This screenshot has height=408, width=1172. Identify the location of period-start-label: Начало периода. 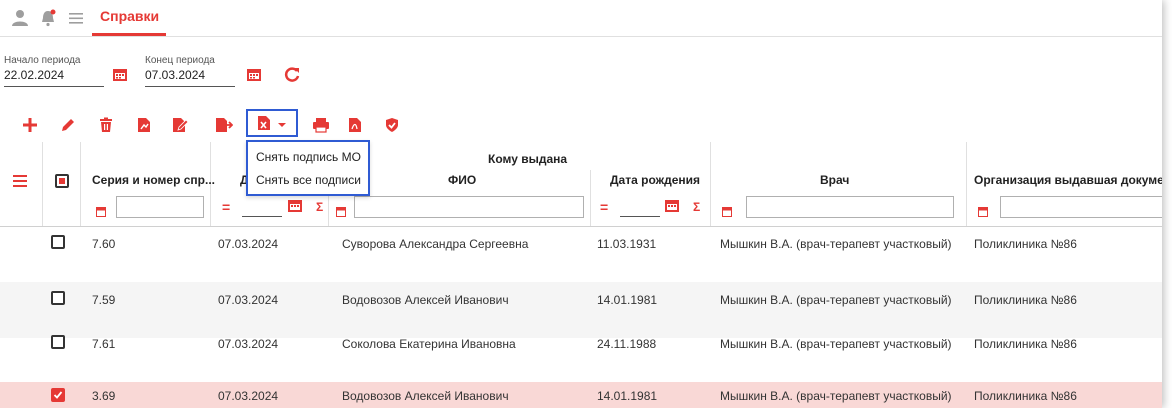
(42, 60).